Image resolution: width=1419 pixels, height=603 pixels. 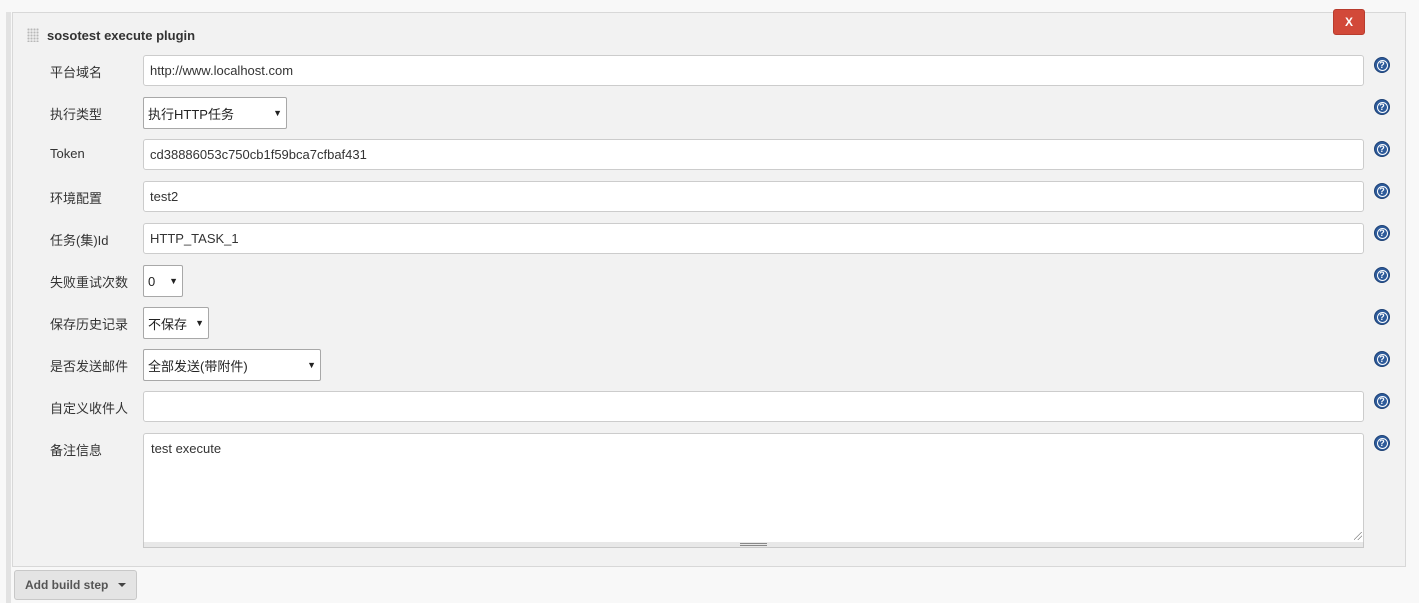 I want to click on field-label: 保存历史记录, so click(x=89, y=324).